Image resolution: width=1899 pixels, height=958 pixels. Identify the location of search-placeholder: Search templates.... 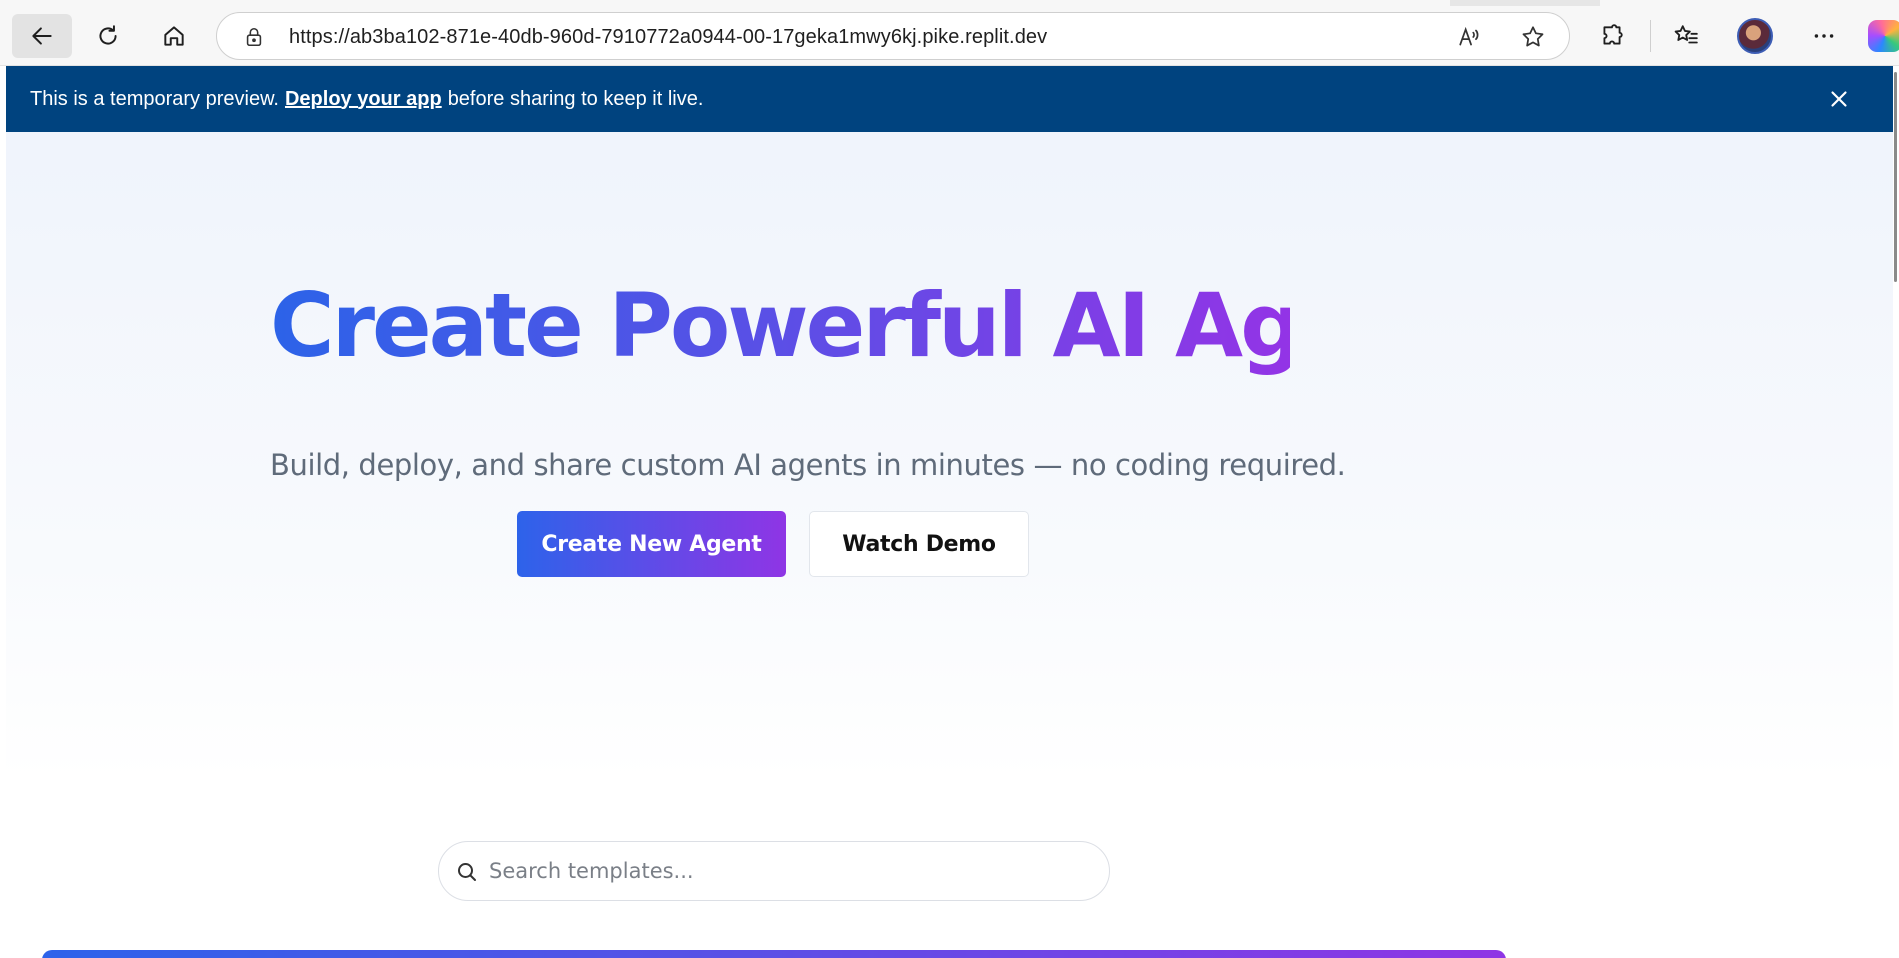
(591, 871).